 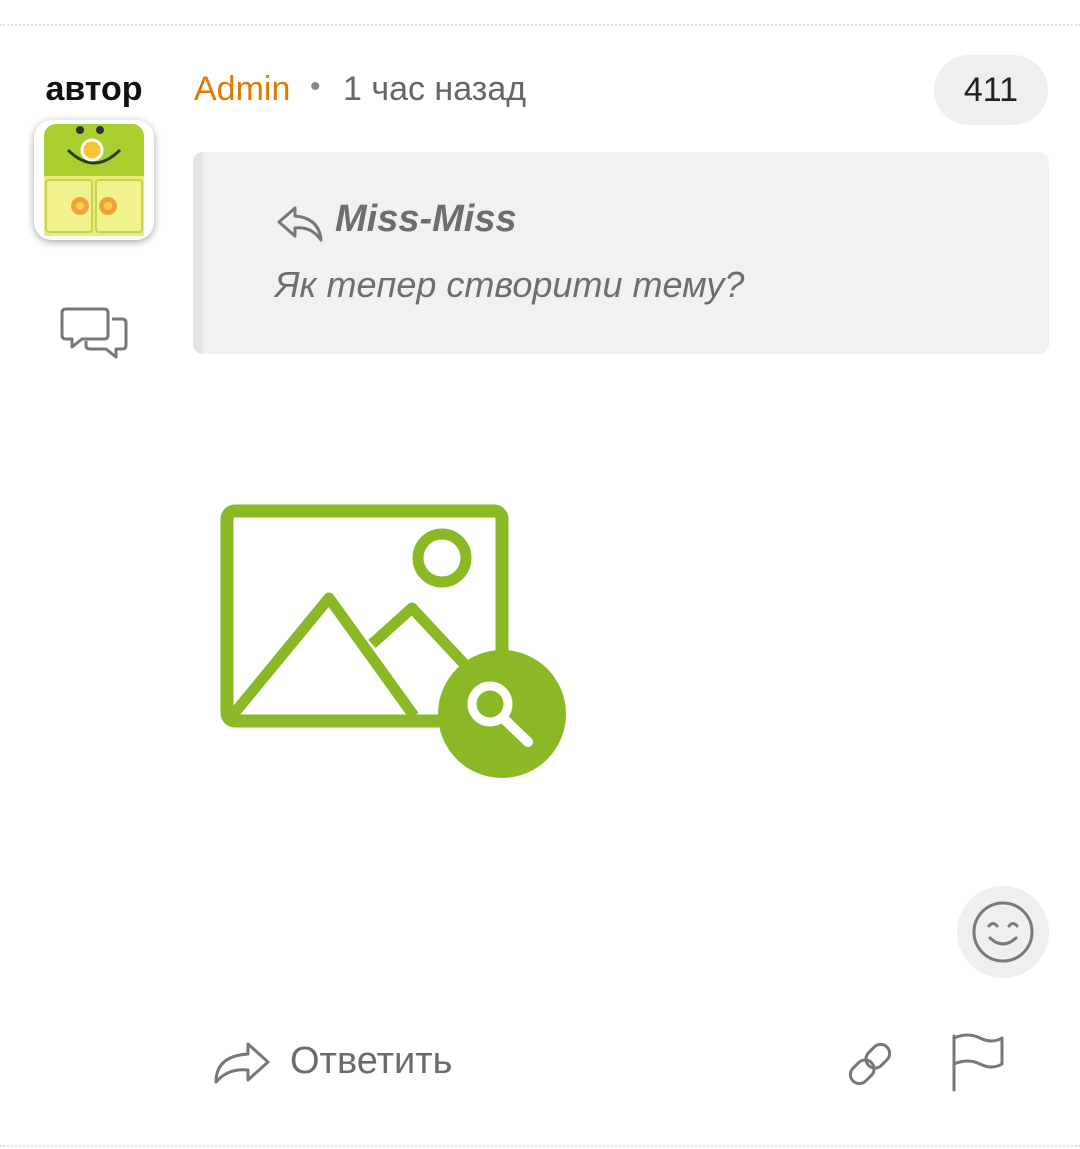 I want to click on smiley-icon, so click(x=1003, y=932).